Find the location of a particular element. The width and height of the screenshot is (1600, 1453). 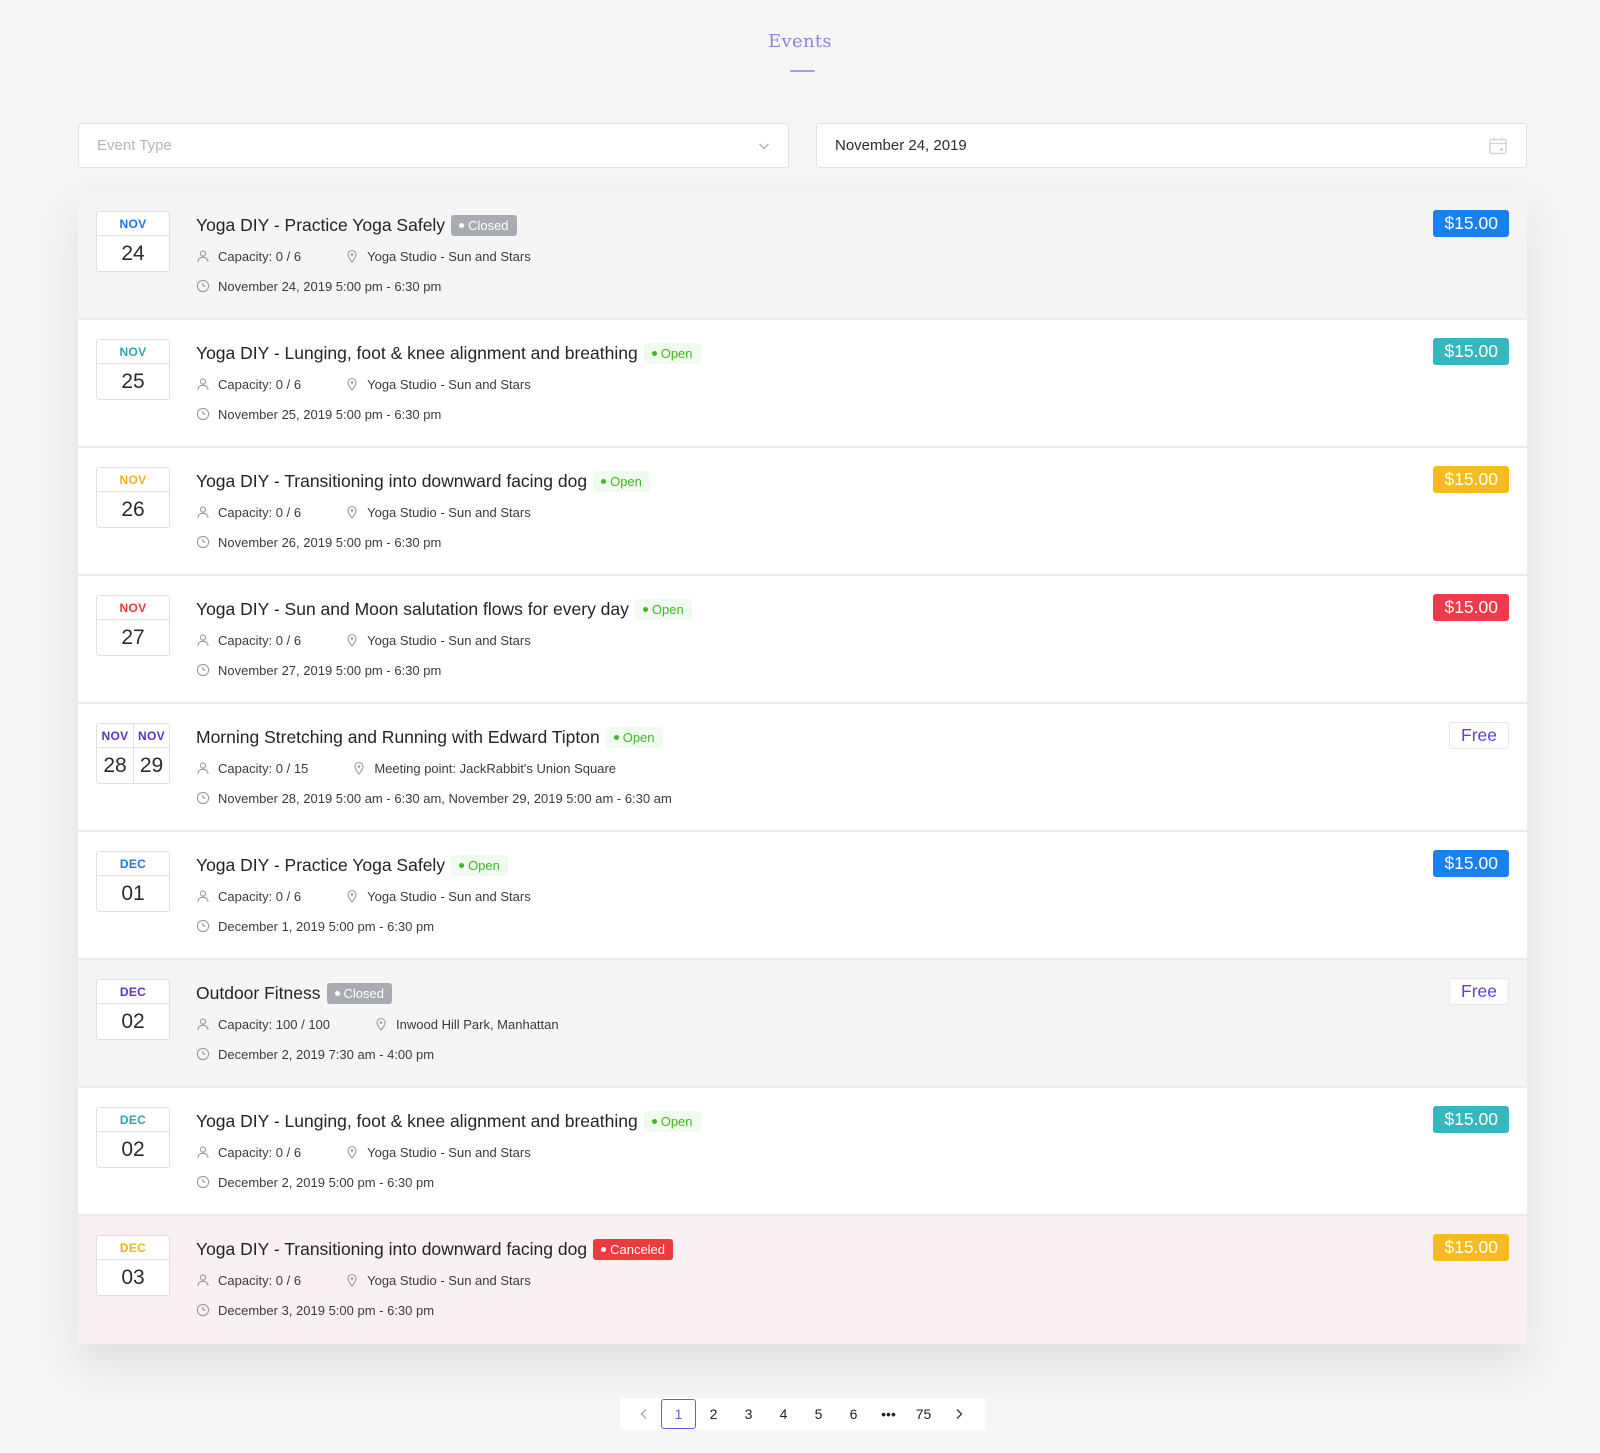

clock-icon is located at coordinates (203, 542).